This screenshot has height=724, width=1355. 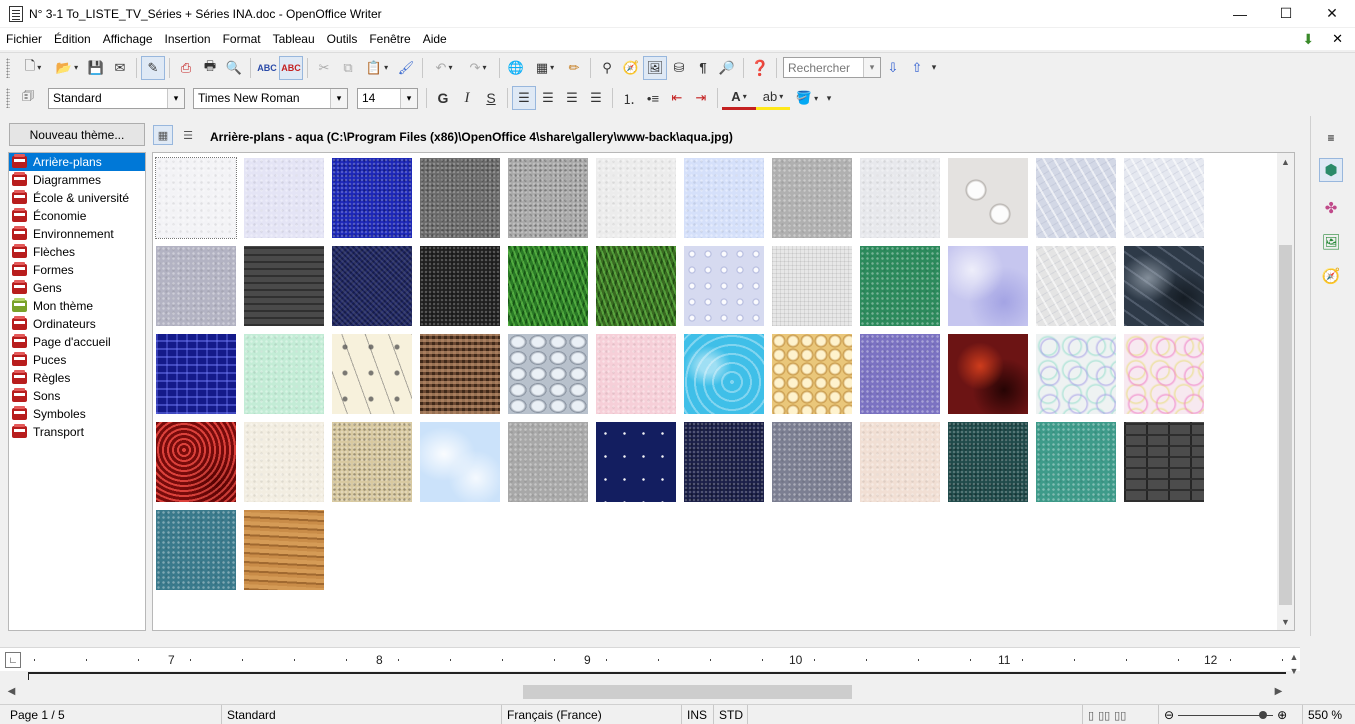 What do you see at coordinates (387, 98) in the screenshot?
I see `font-size-select: 14 ▾` at bounding box center [387, 98].